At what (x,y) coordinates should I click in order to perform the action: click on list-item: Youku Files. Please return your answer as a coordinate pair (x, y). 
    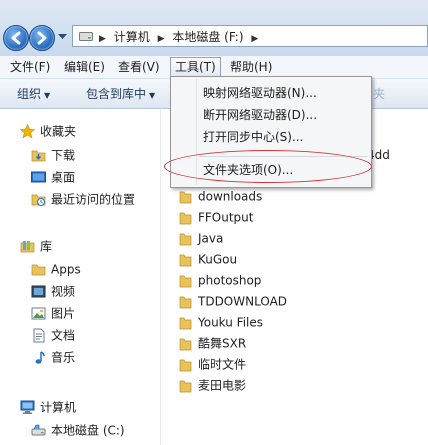
    Looking at the image, I should click on (221, 322).